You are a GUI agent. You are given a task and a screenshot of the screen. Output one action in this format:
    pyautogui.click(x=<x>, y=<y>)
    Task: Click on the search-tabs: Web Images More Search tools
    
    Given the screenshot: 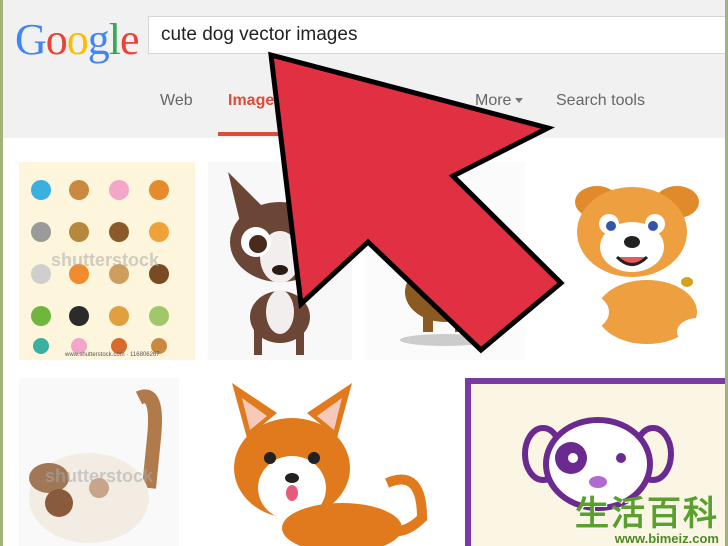 What is the action you would take?
    pyautogui.click(x=364, y=113)
    